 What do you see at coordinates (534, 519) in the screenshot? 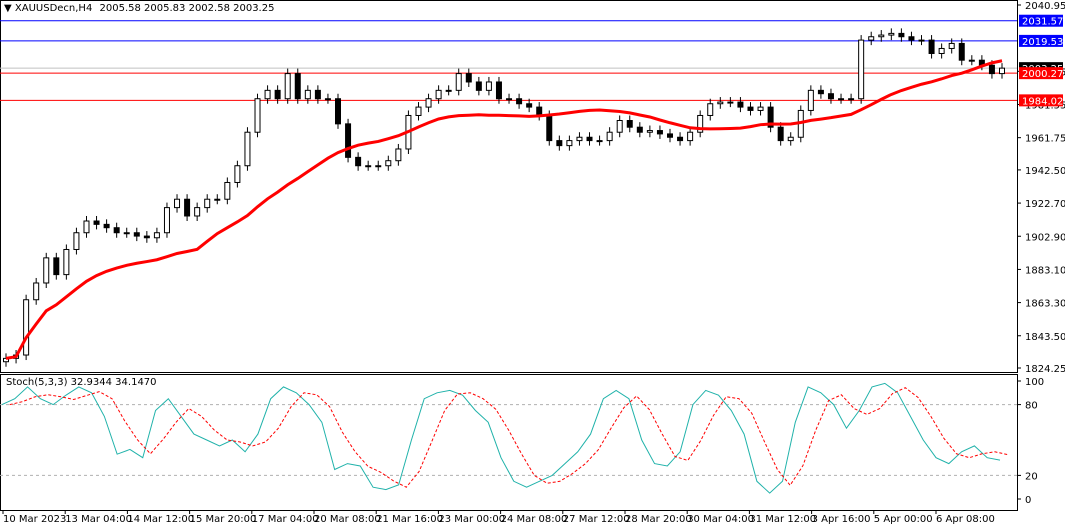
I see `time-tick-label: 24 Mar 08:00` at bounding box center [534, 519].